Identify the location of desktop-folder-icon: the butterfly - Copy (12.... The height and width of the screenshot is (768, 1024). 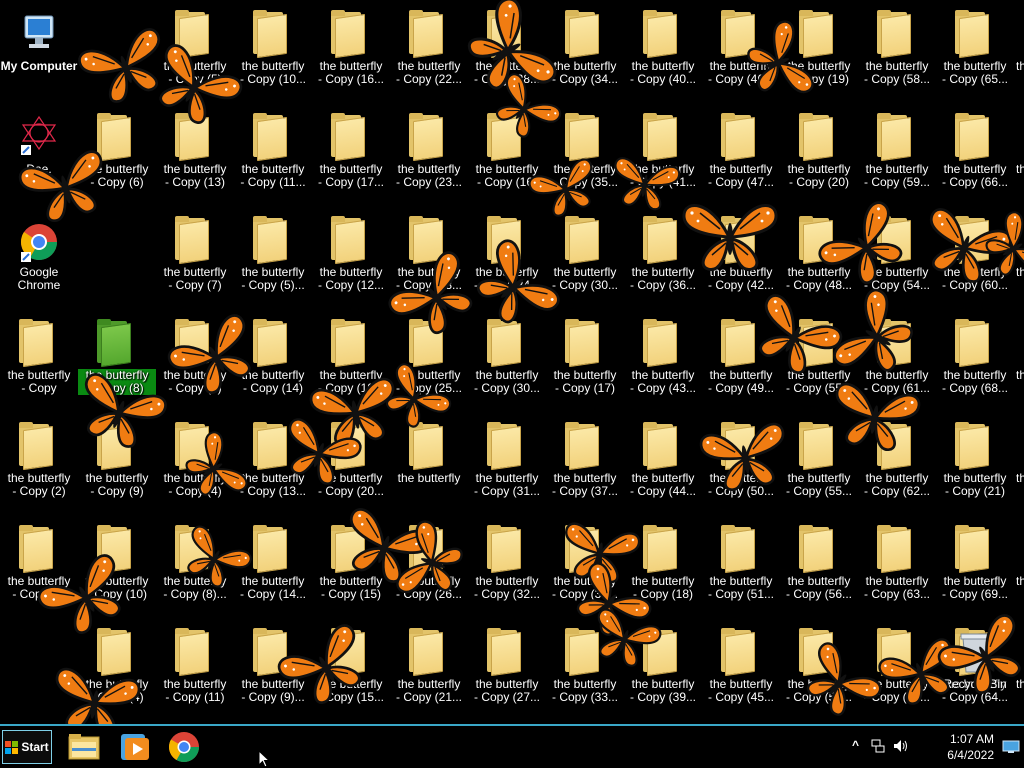
(351, 260).